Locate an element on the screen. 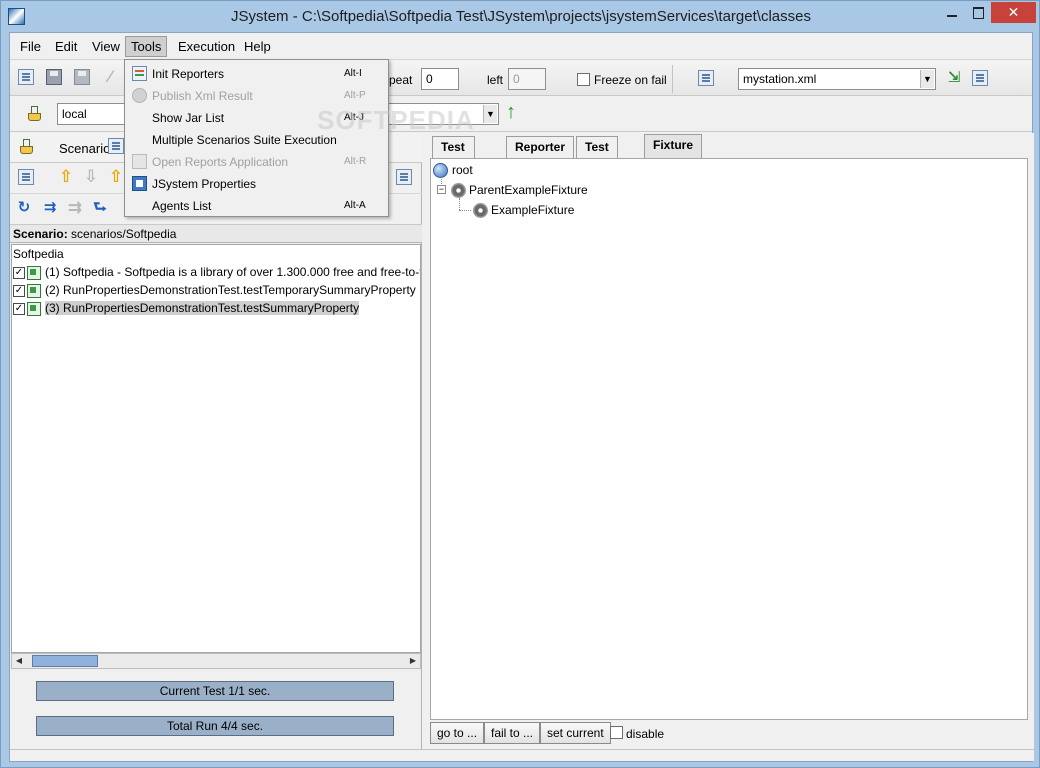 The width and height of the screenshot is (1040, 768). flask-icon is located at coordinates (34, 113).